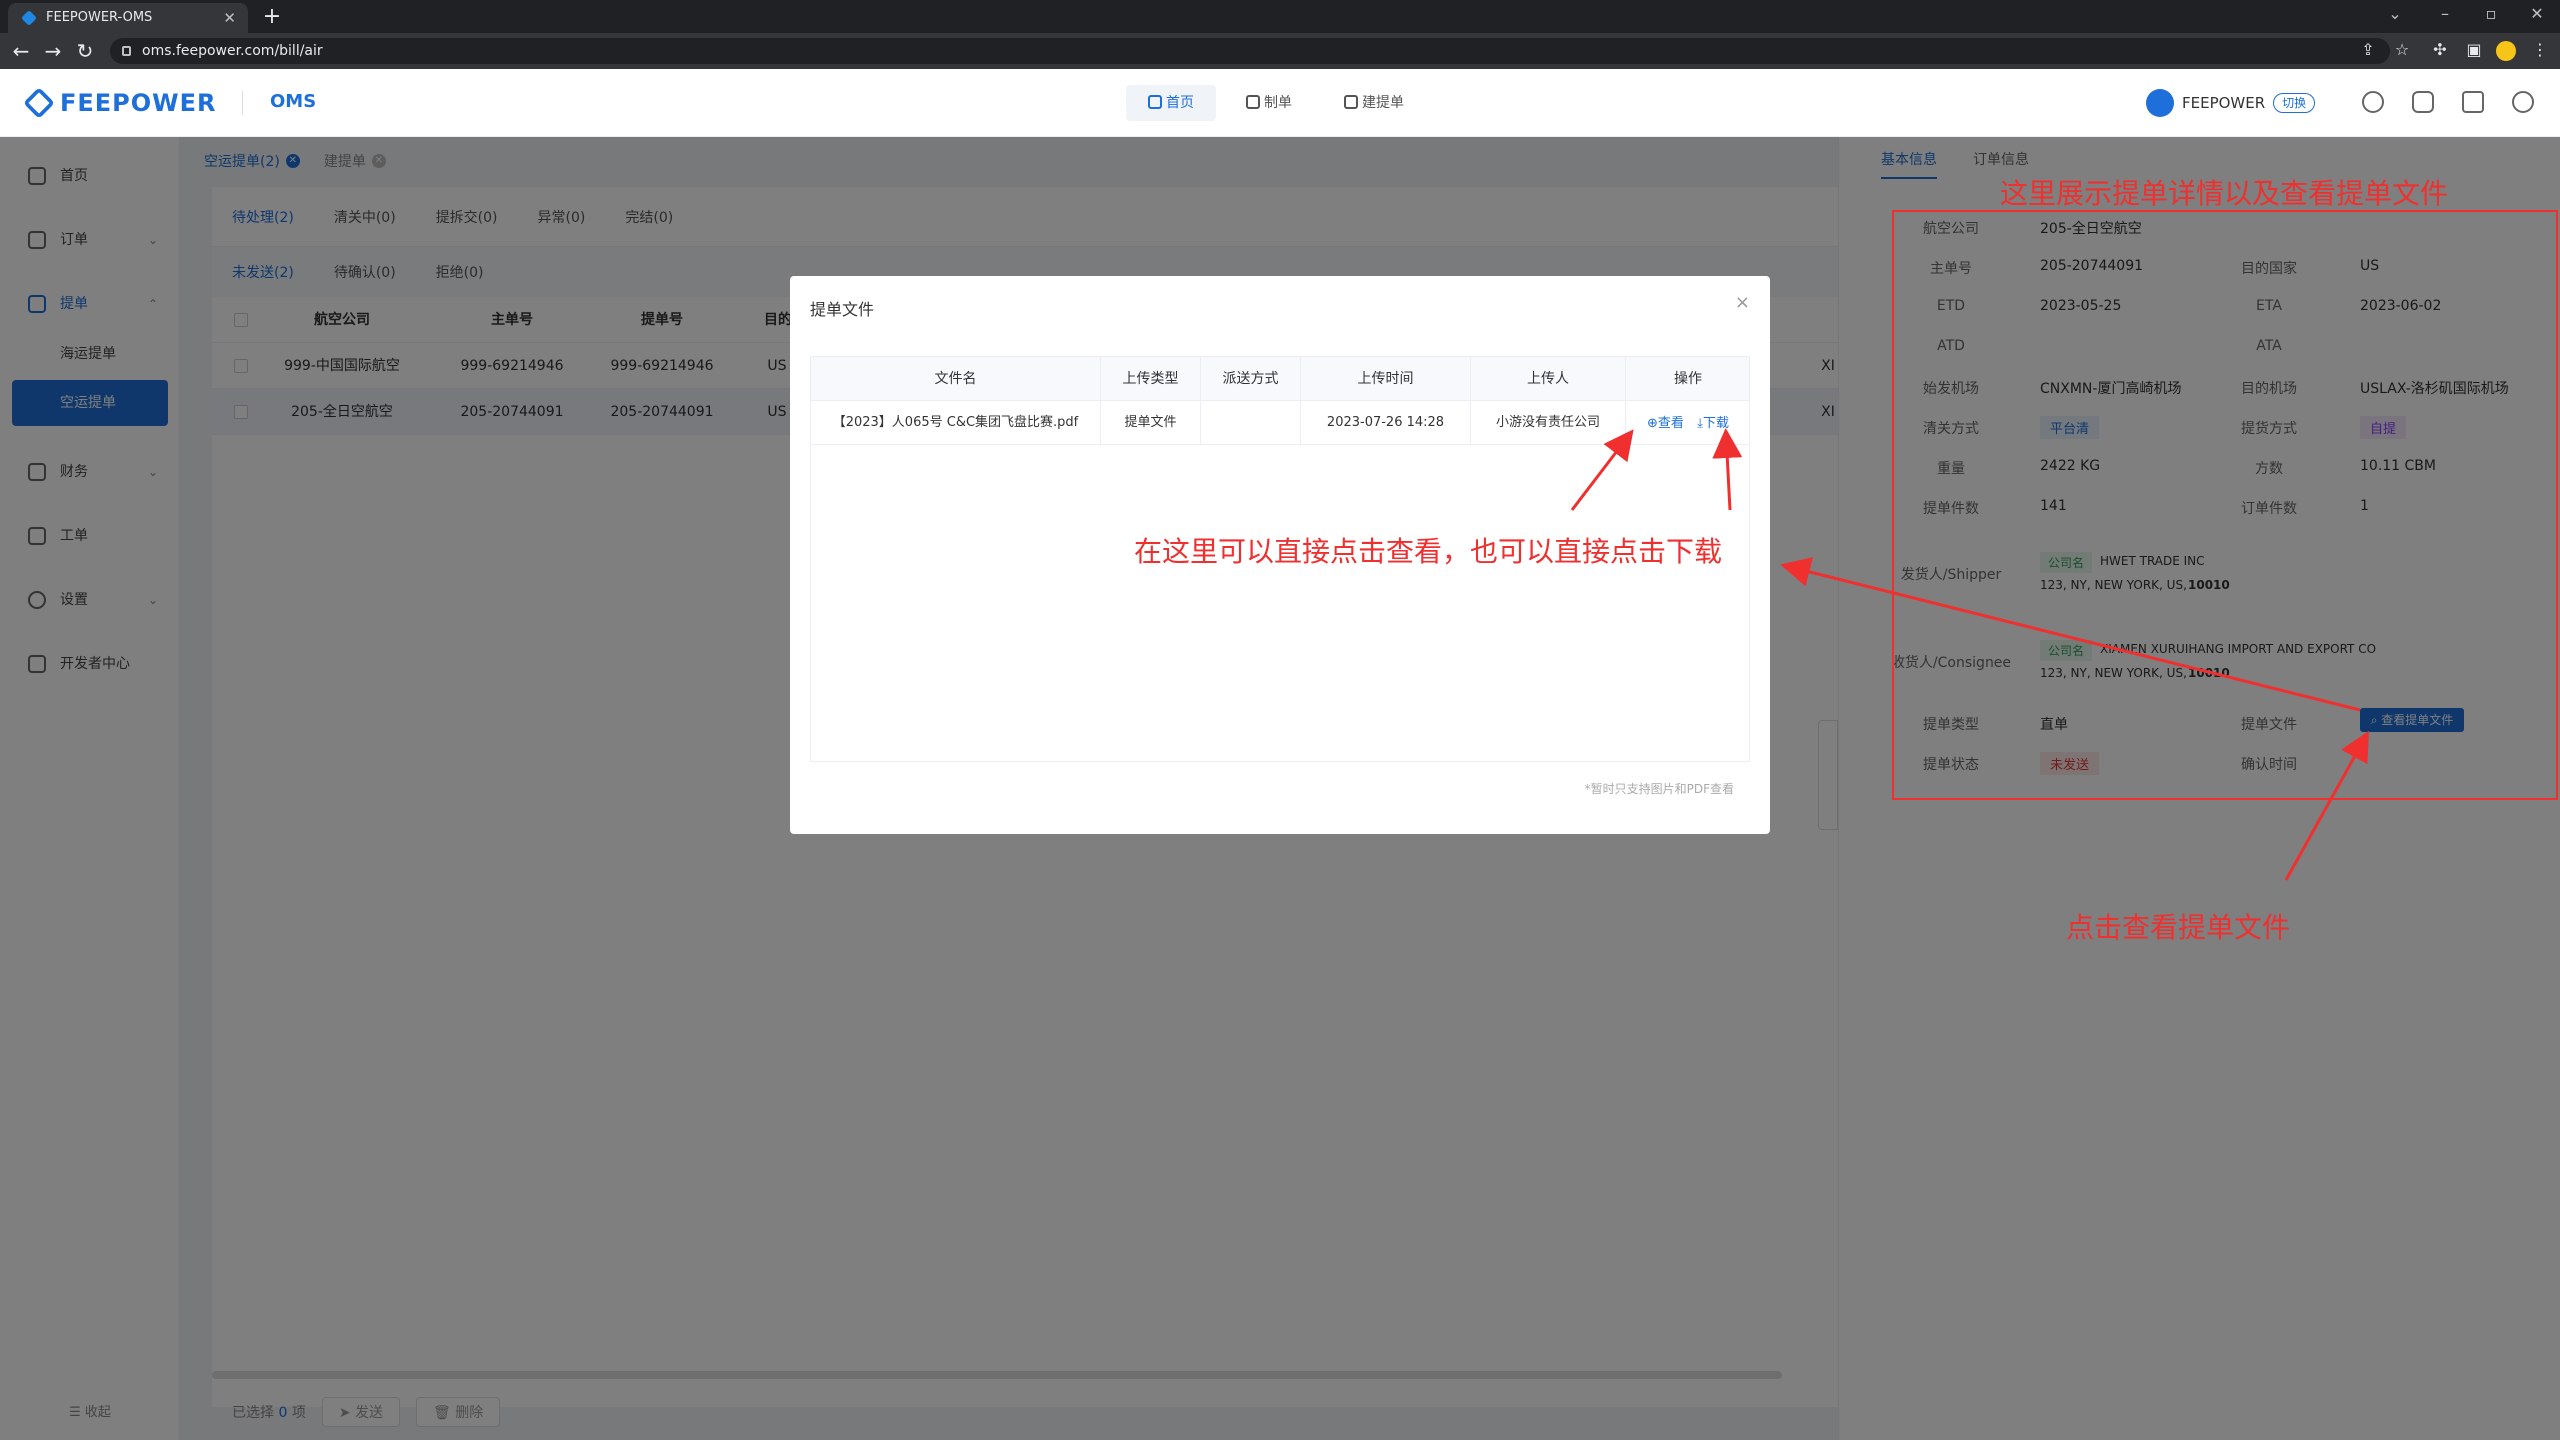 The height and width of the screenshot is (1440, 2560). What do you see at coordinates (138, 103) in the screenshot?
I see `logo-text: FEEPOWER` at bounding box center [138, 103].